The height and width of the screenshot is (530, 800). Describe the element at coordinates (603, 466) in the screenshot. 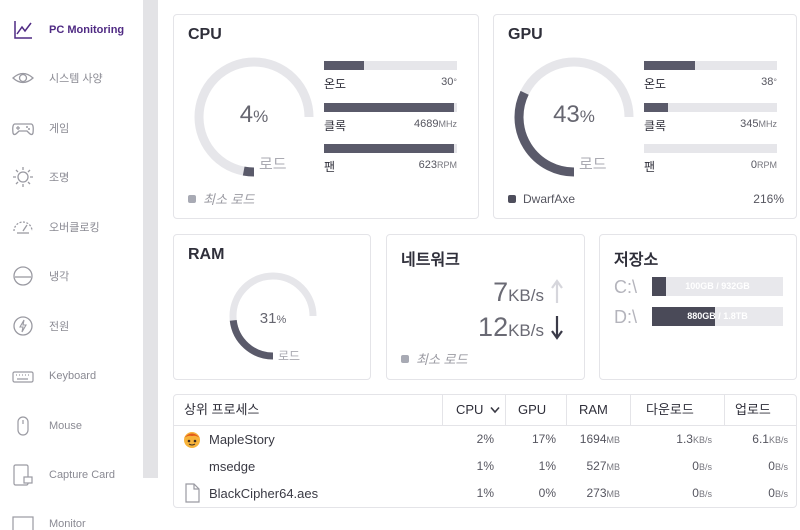

I see `process-ram: 527MB` at that location.